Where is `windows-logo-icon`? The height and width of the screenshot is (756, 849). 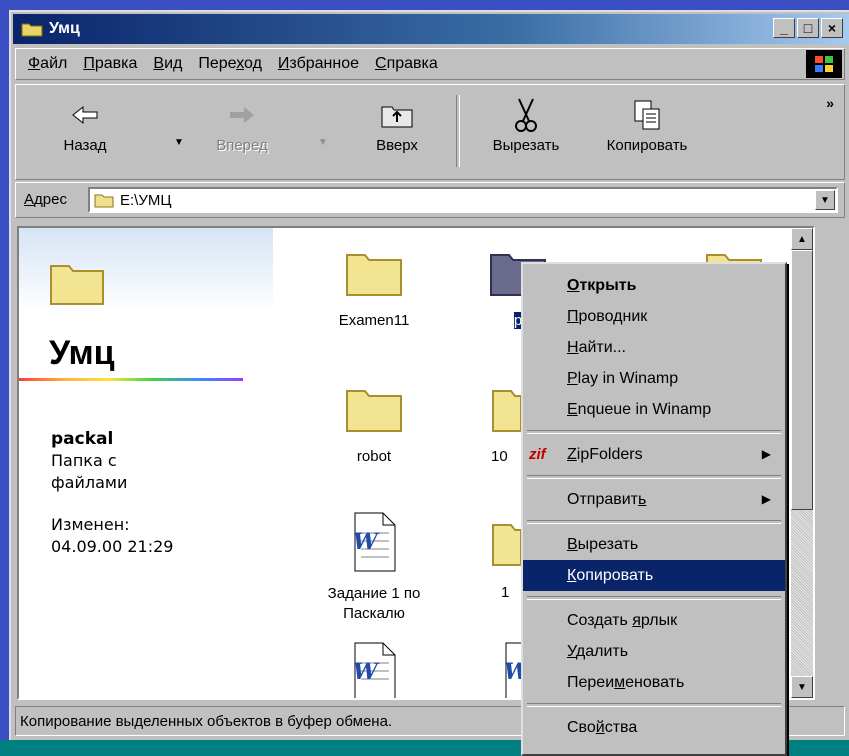 windows-logo-icon is located at coordinates (824, 64).